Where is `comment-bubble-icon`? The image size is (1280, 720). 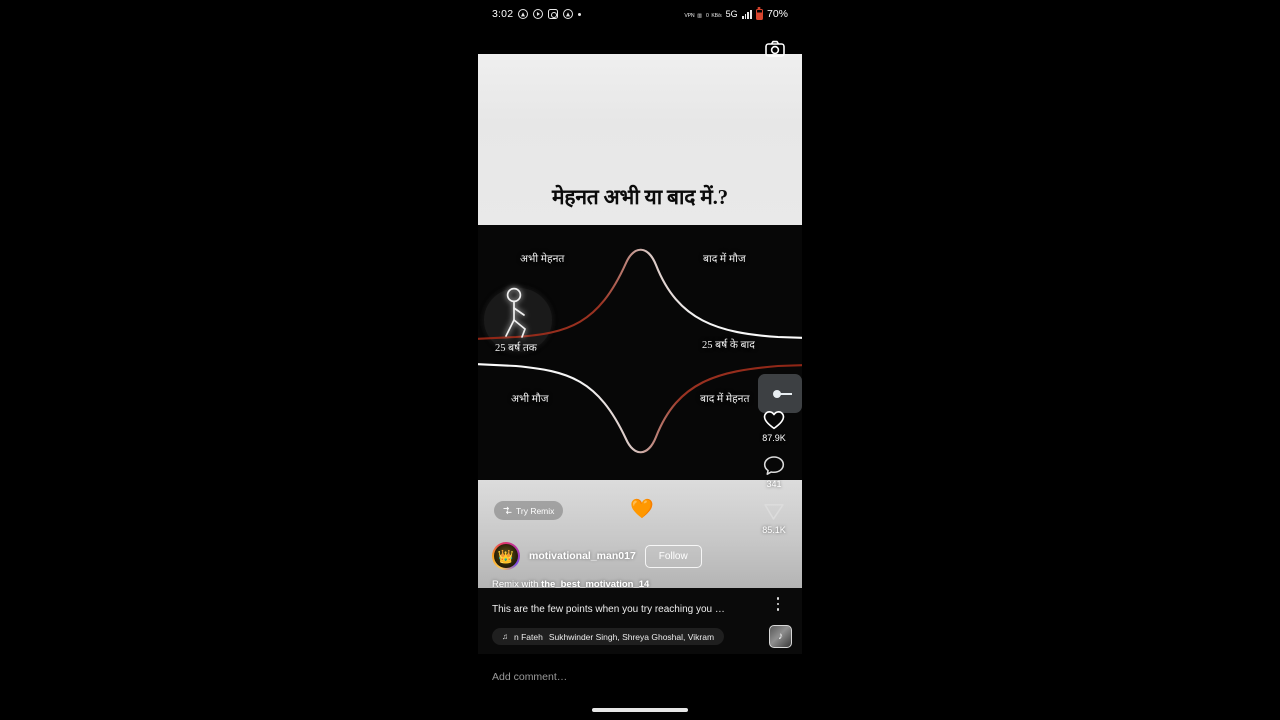 comment-bubble-icon is located at coordinates (774, 465).